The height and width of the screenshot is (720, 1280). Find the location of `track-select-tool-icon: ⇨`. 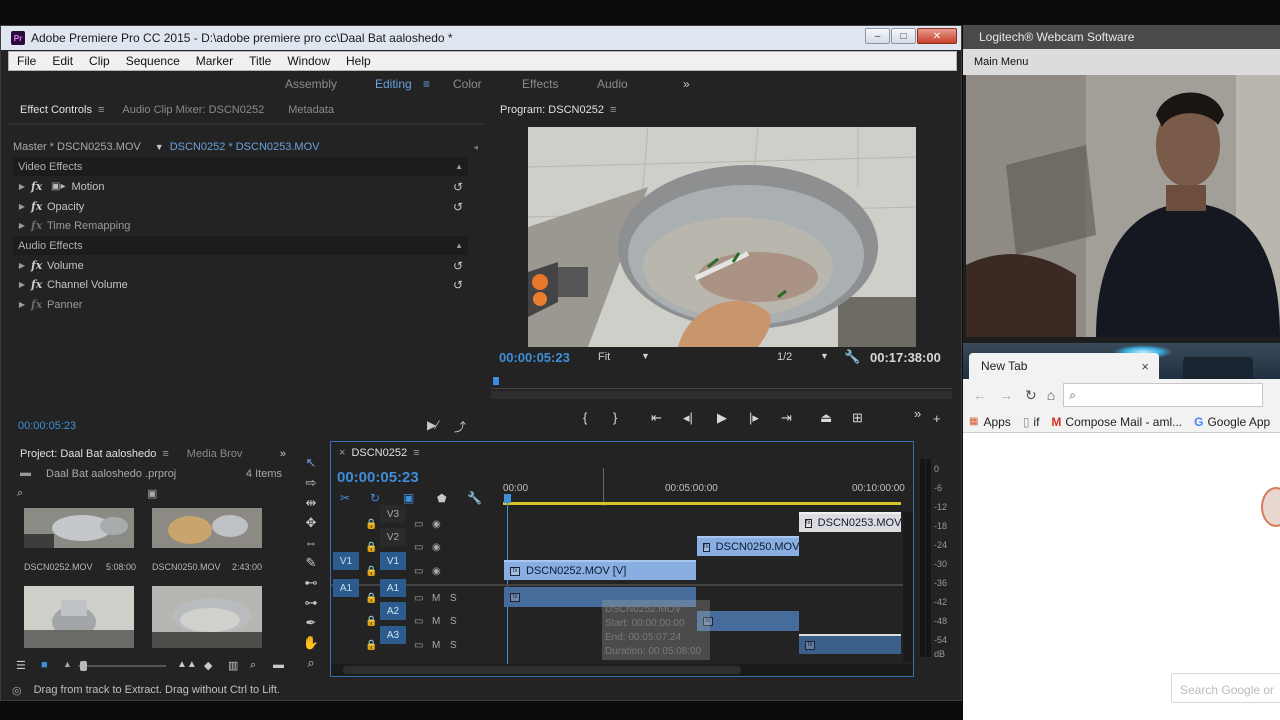

track-select-tool-icon: ⇨ is located at coordinates (311, 483).